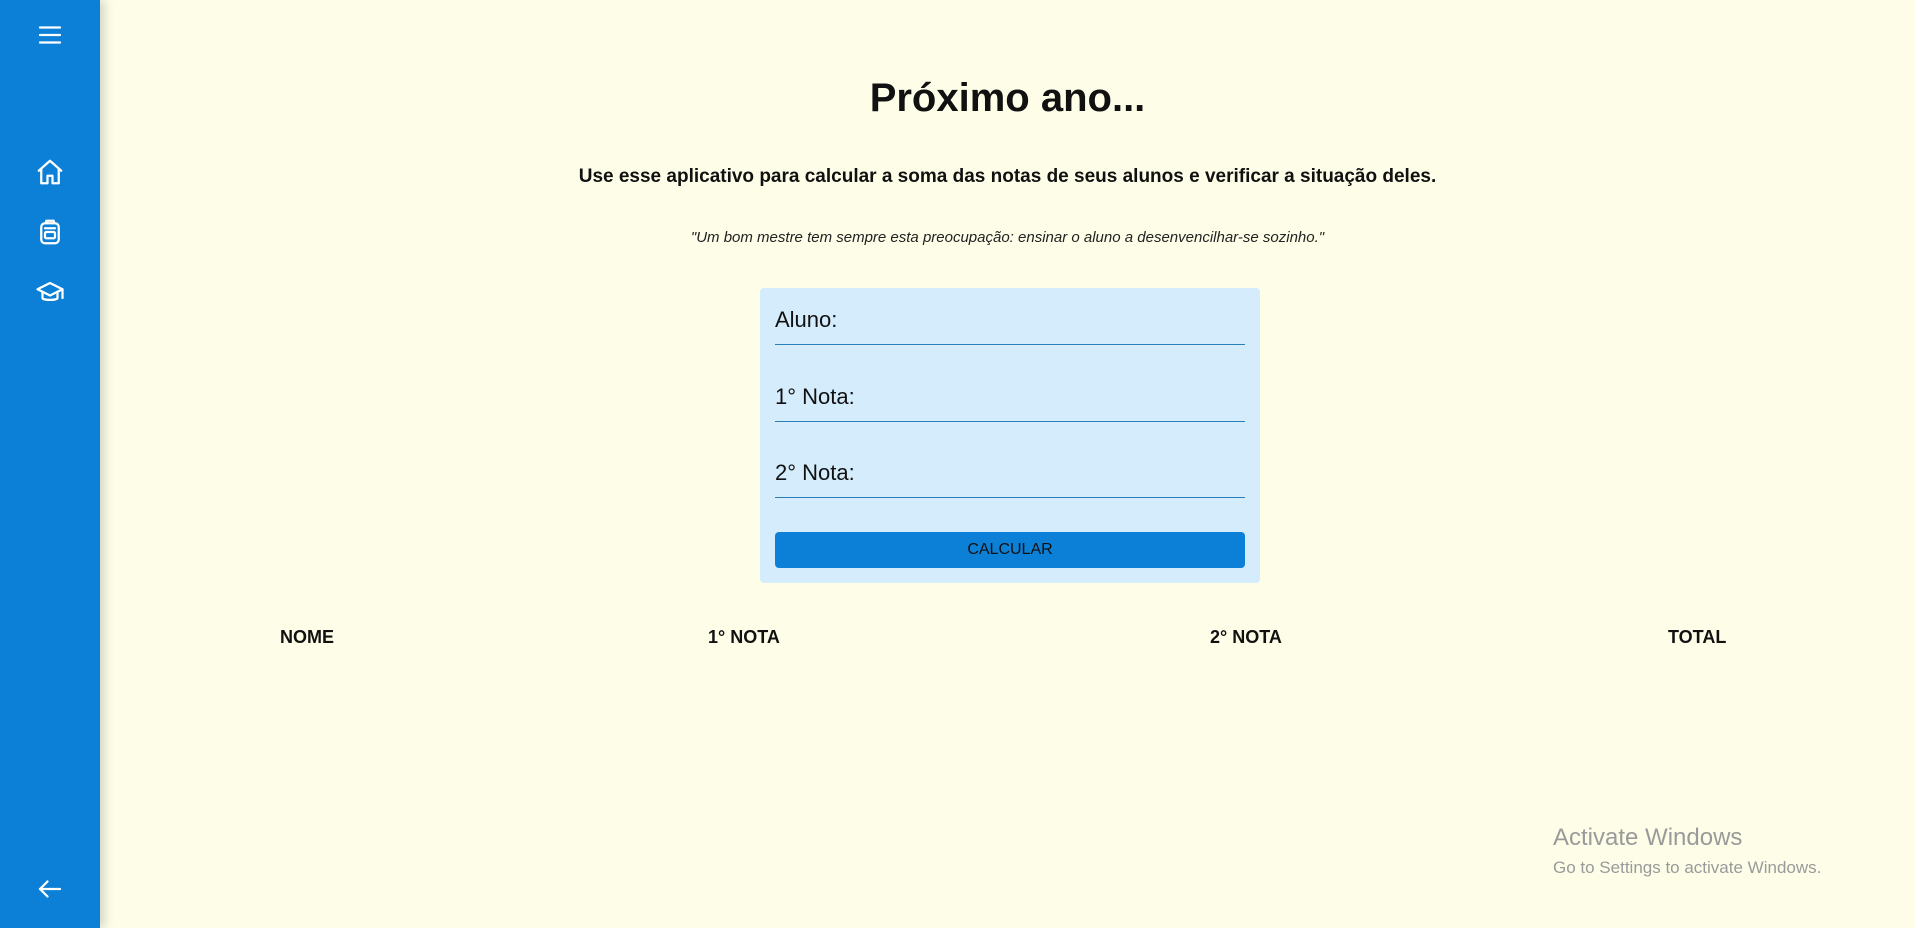 Image resolution: width=1915 pixels, height=928 pixels. Describe the element at coordinates (744, 637) in the screenshot. I see `table-header-nota1: 1° NOTA` at that location.